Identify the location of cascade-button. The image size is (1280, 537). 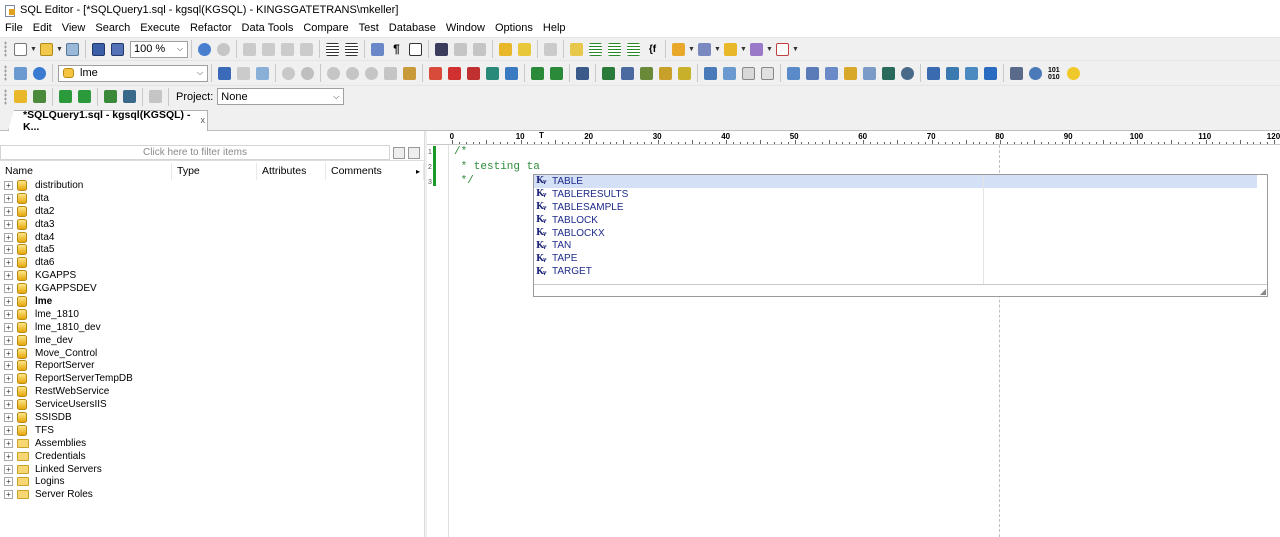
(971, 73).